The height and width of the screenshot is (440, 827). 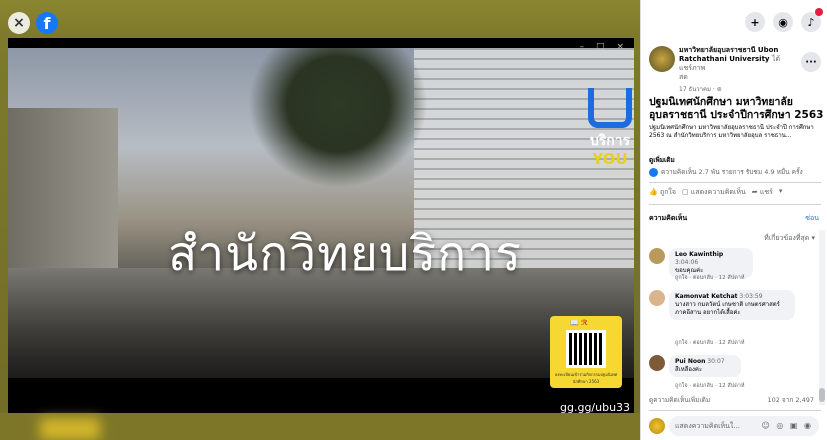 What do you see at coordinates (700, 89) in the screenshot?
I see `post-date: 17 ธันวาคม · ⊚` at bounding box center [700, 89].